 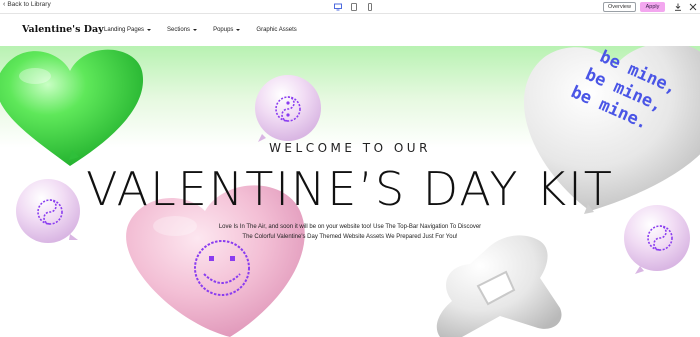 I want to click on desktop-icon, so click(x=337, y=6).